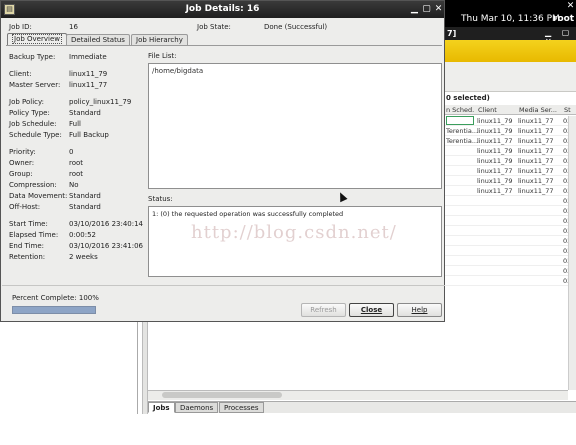 Image resolution: width=576 pixels, height=445 pixels. I want to click on field-value: No, so click(74, 185).